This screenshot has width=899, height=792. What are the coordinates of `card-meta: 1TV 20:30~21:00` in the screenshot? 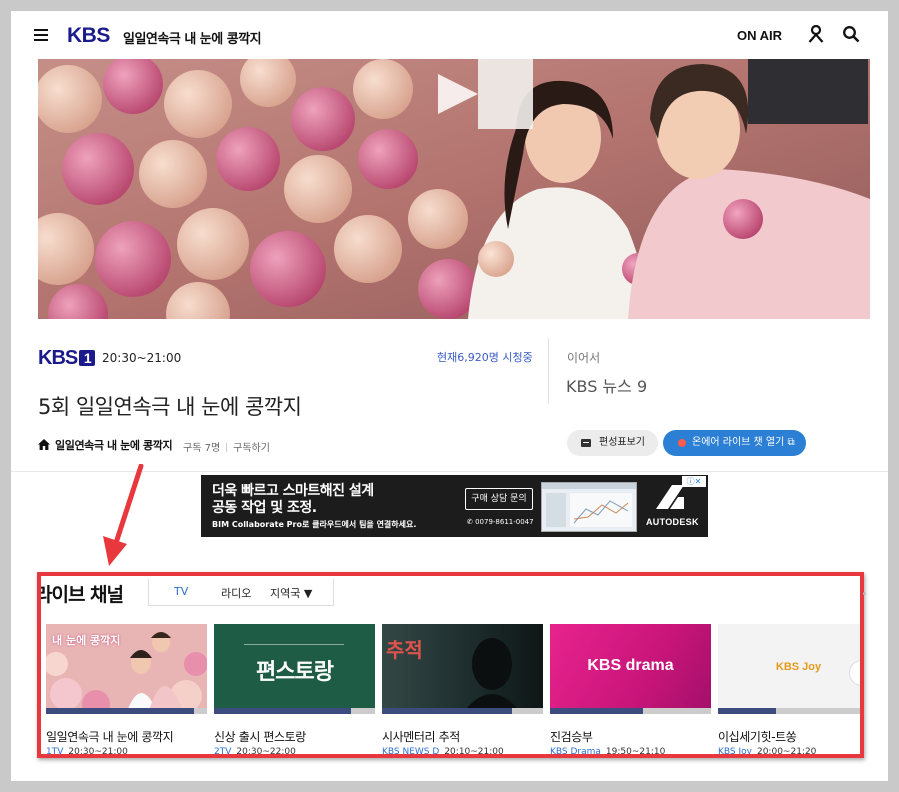 It's located at (87, 752).